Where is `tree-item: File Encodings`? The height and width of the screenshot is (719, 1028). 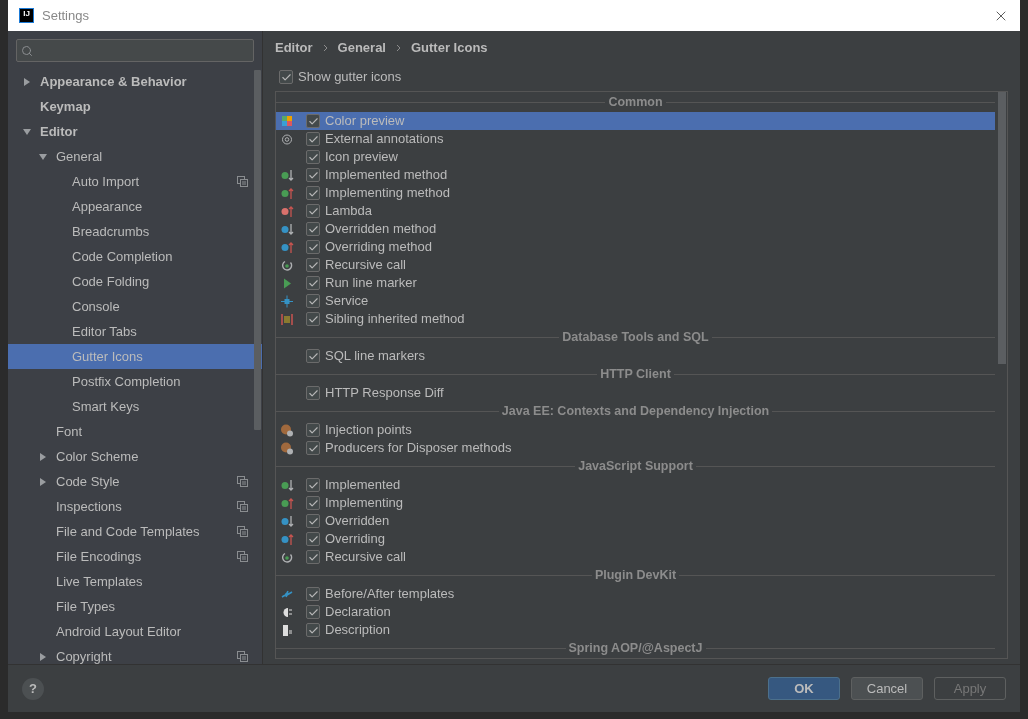
tree-item: File Encodings is located at coordinates (135, 556).